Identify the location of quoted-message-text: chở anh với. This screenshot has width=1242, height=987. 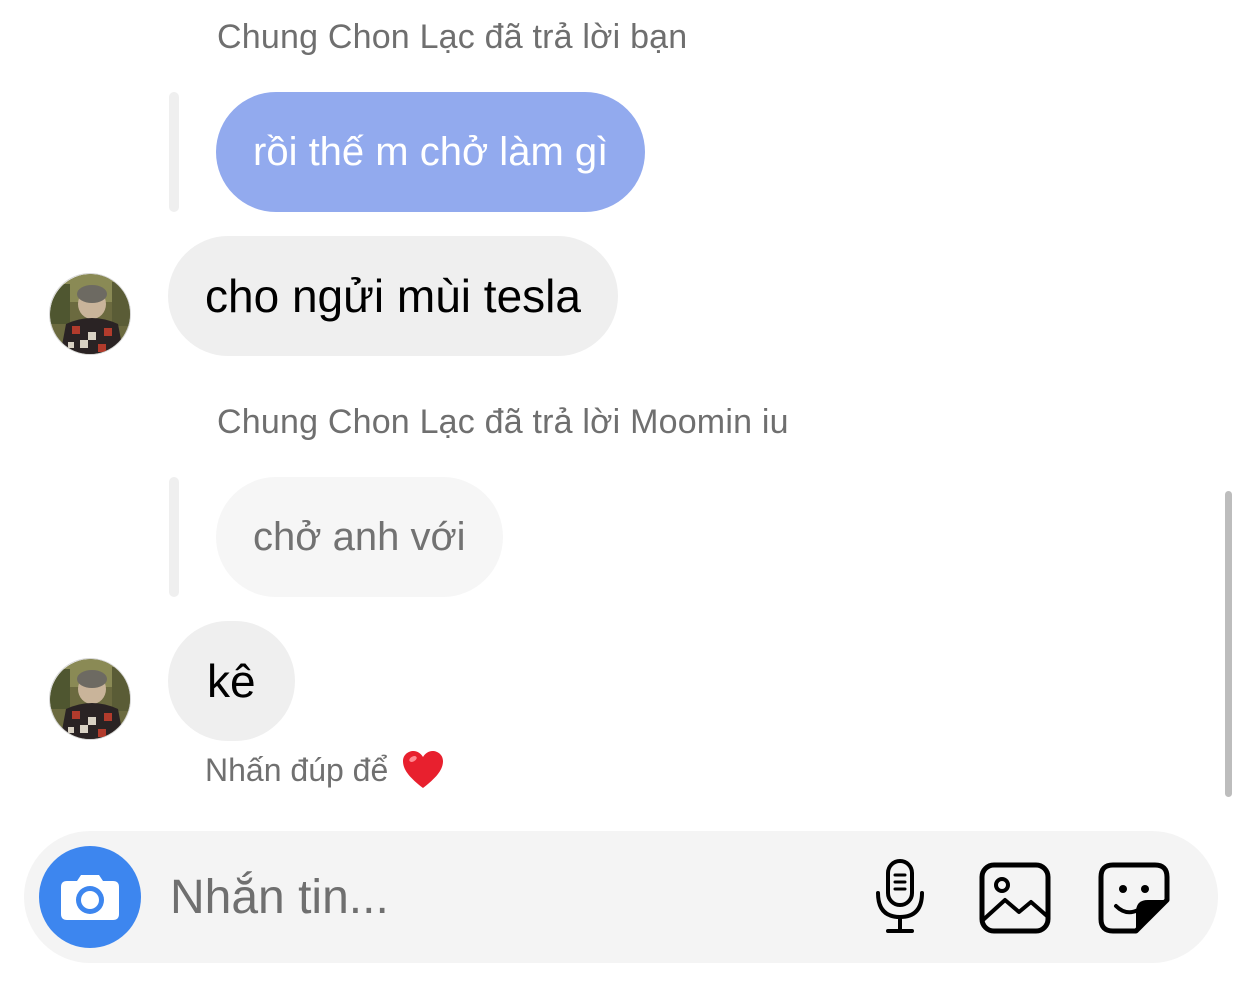
(359, 536).